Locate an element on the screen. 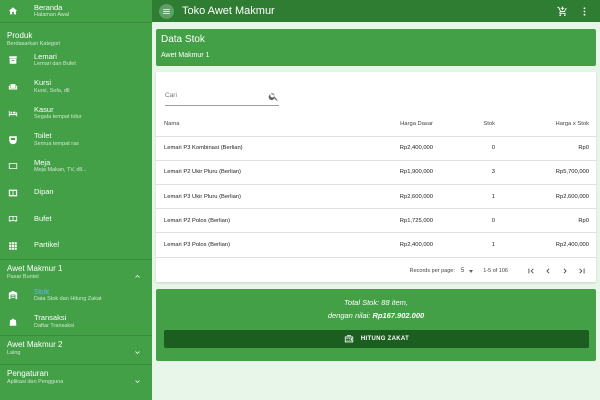 This screenshot has height=400, width=600. more-vertical-icon is located at coordinates (584, 11).